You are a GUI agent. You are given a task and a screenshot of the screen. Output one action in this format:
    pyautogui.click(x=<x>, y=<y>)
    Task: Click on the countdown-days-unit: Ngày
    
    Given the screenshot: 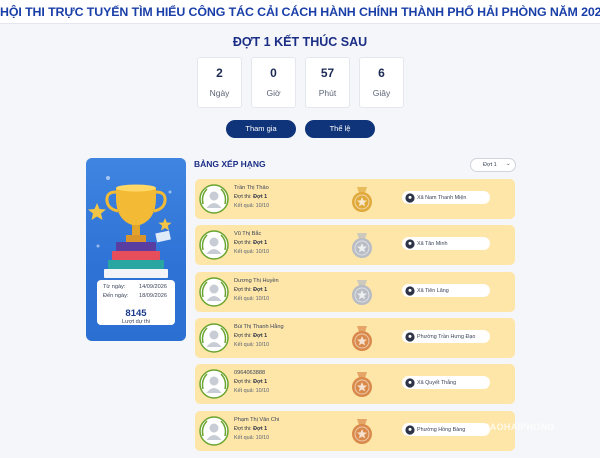 What is the action you would take?
    pyautogui.click(x=219, y=93)
    